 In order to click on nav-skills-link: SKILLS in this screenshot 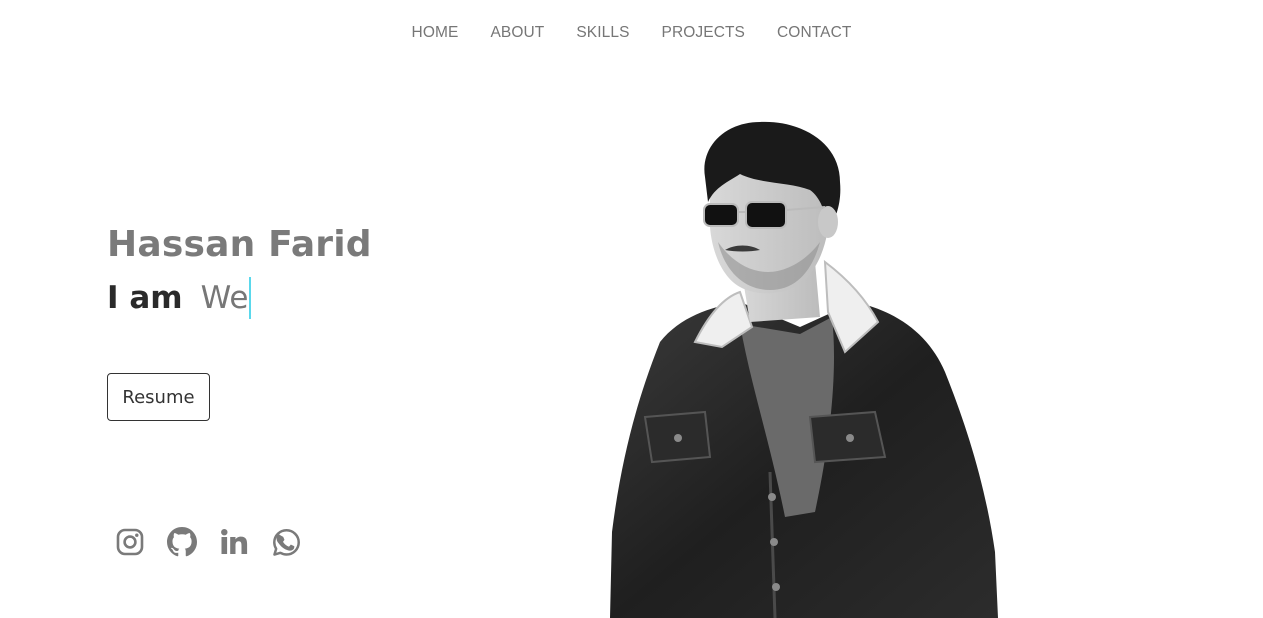, I will do `click(602, 33)`.